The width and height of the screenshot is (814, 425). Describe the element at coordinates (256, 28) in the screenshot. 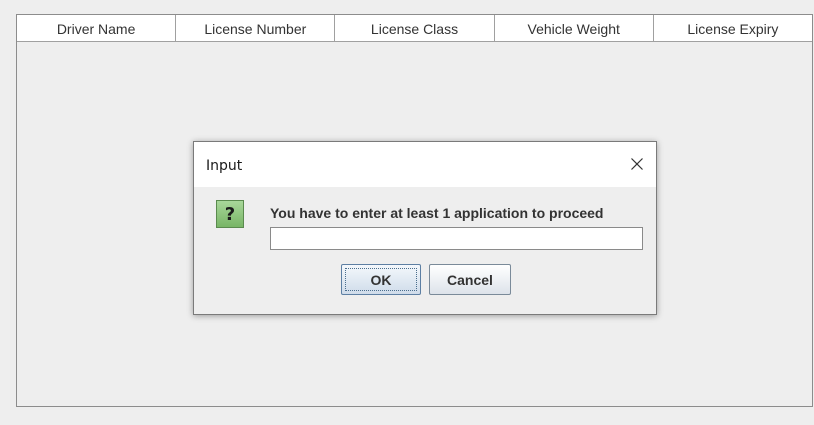

I see `column-header-license-number: License Number` at that location.